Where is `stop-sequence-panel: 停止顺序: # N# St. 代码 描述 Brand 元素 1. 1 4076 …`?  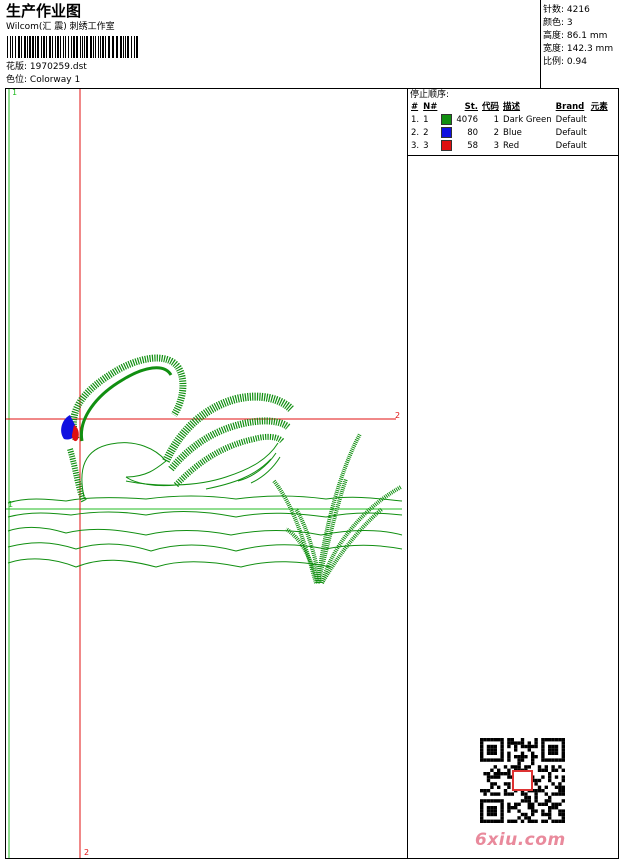
stop-sequence-panel: 停止顺序: # N# St. 代码 描述 Brand 元素 1. 1 4076 … is located at coordinates (513, 122).